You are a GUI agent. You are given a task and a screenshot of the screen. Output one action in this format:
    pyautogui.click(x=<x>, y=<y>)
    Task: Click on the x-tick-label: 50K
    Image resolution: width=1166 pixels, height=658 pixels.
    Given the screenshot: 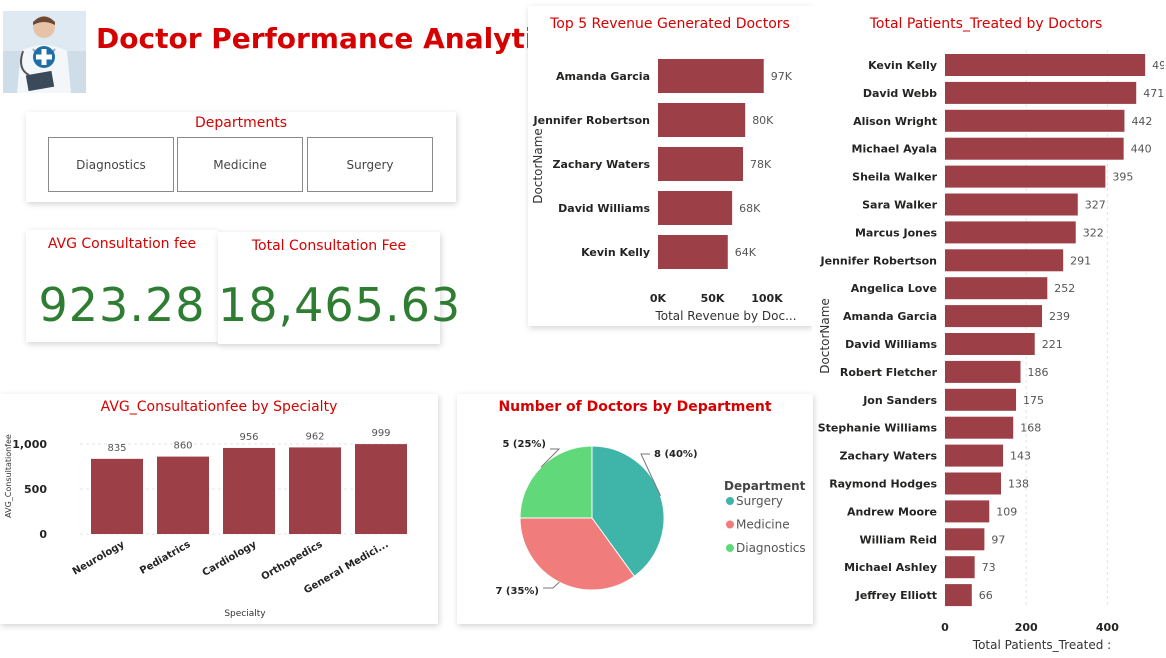 What is the action you would take?
    pyautogui.click(x=713, y=298)
    